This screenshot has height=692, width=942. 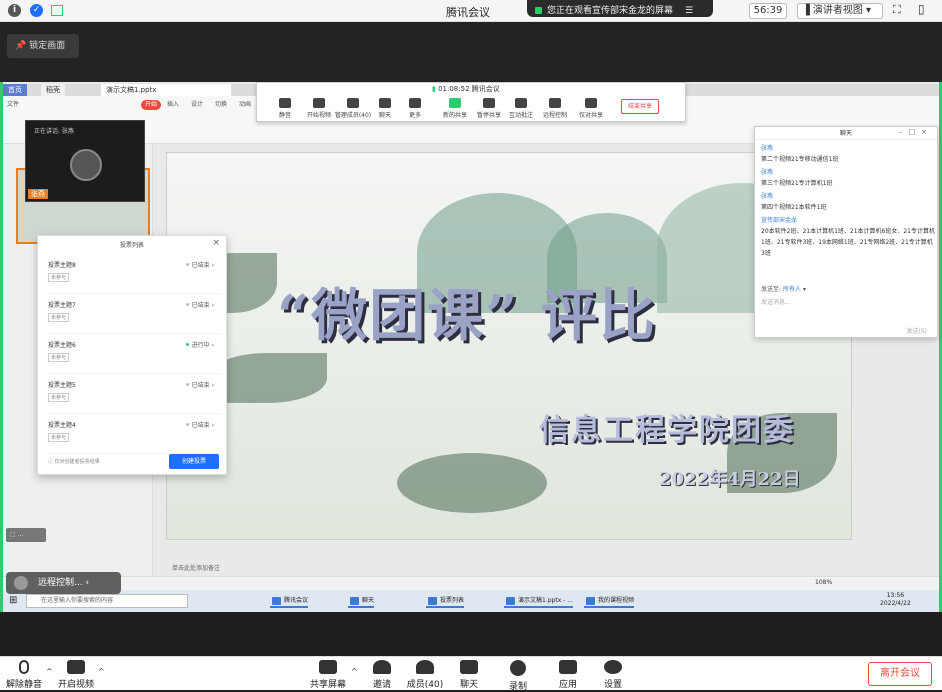 I want to click on lock-view-button: 📌 锁定画面, so click(x=43, y=46).